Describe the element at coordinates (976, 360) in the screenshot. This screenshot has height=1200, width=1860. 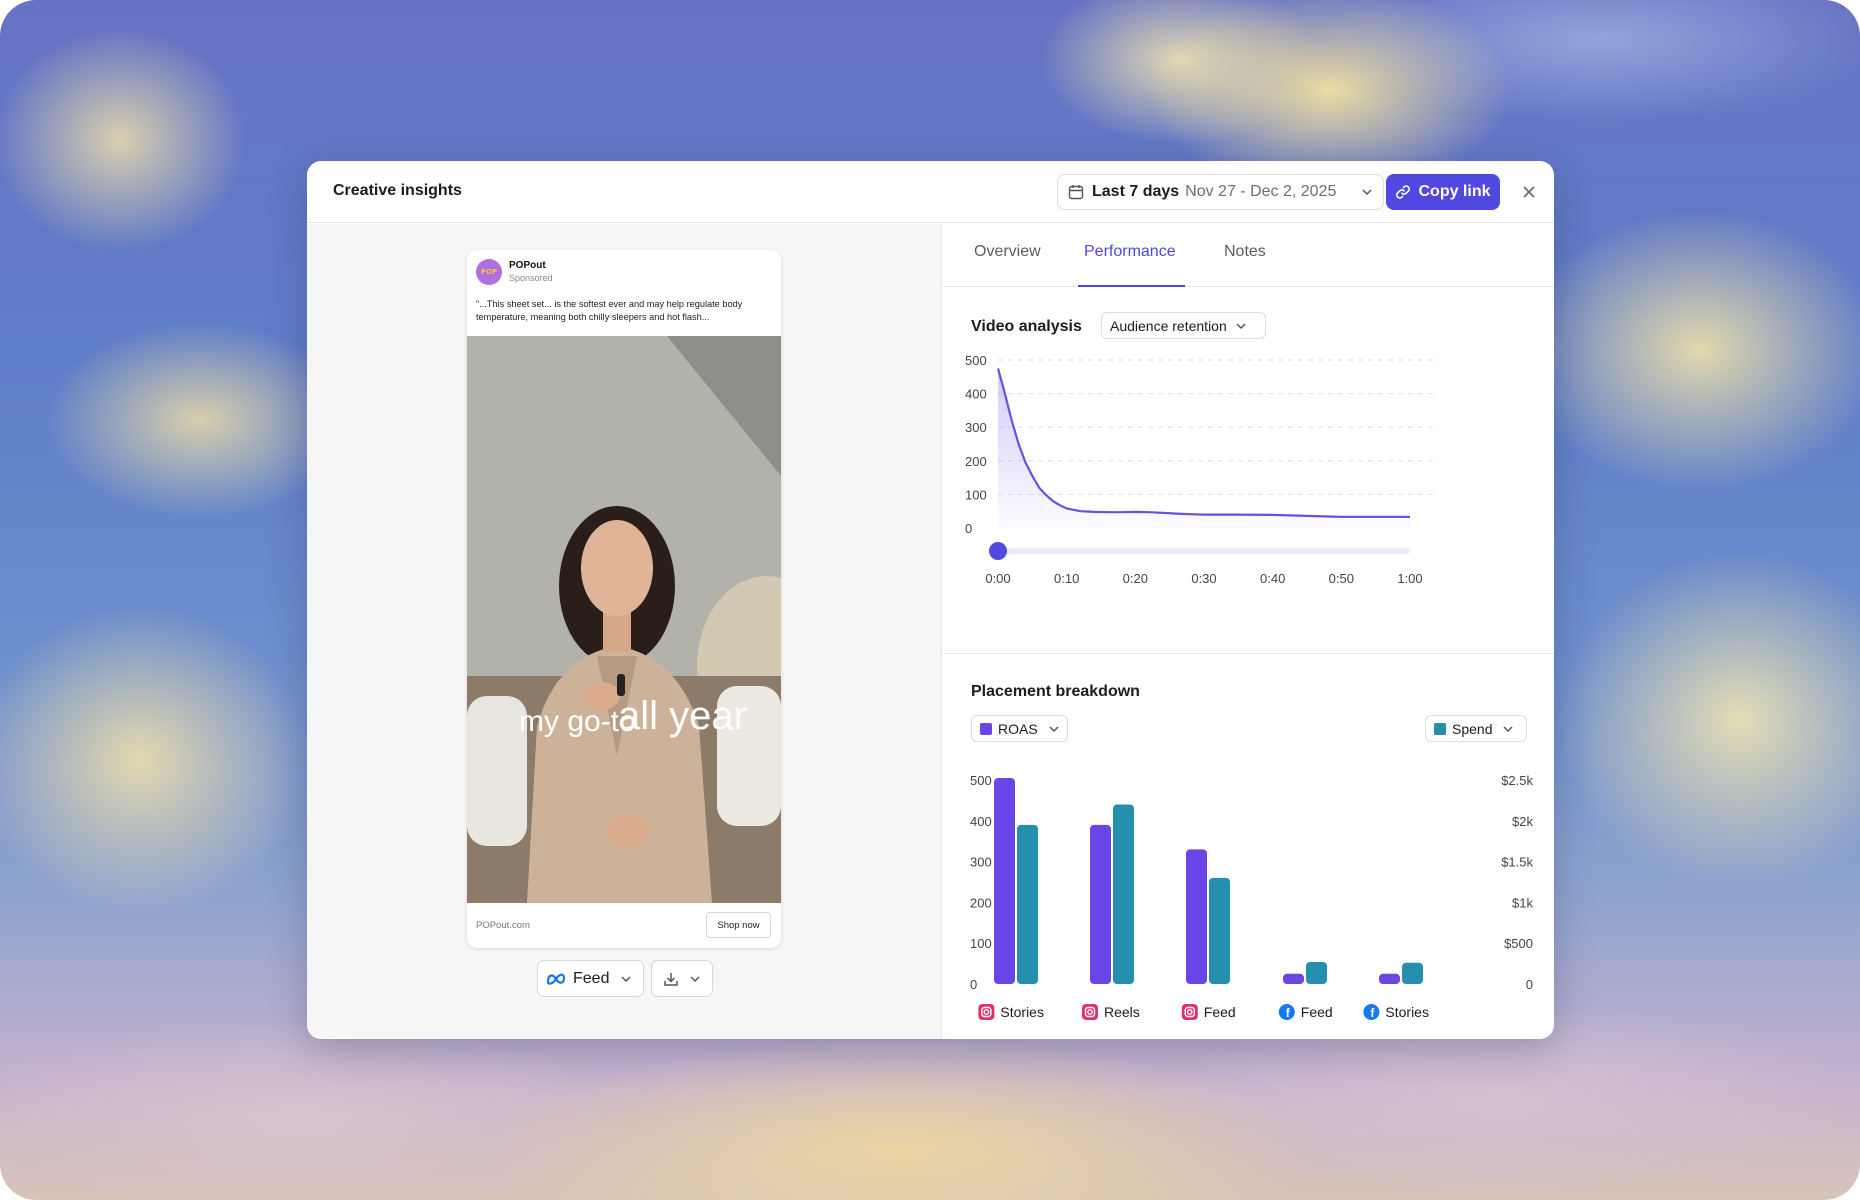
I see `retention-y-tick: 500` at that location.